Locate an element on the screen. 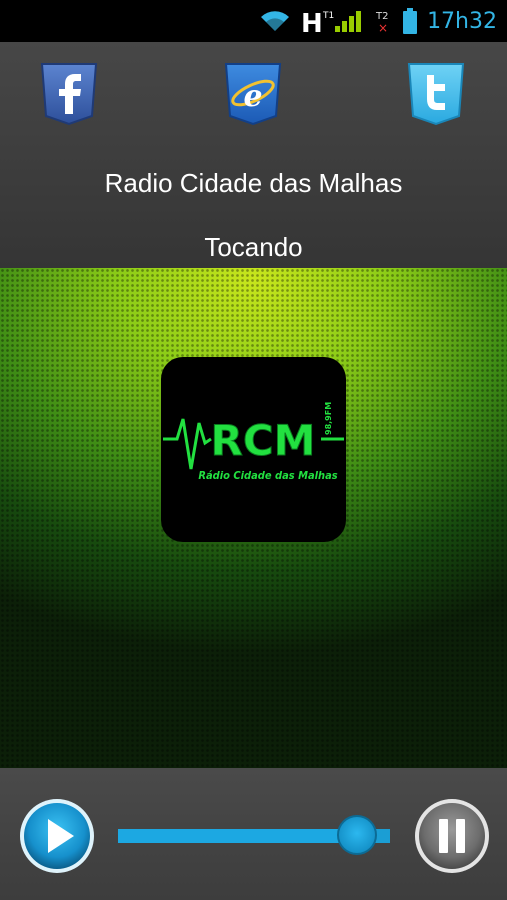 Image resolution: width=507 pixels, height=900 pixels. svg-text: e is located at coordinates (252, 96).